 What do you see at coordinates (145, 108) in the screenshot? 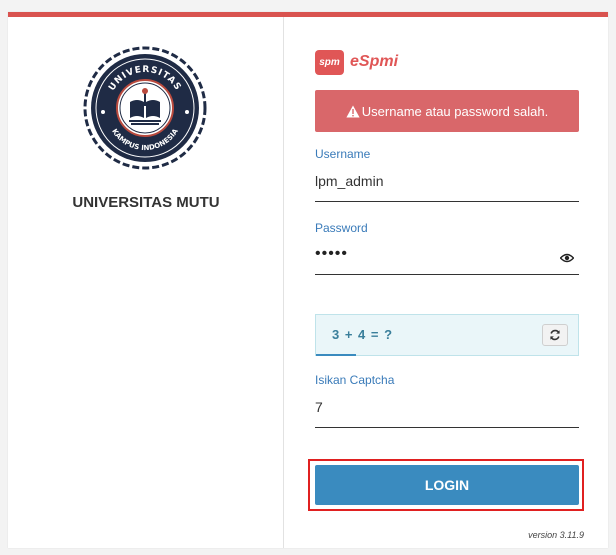
I see `university-seal-logo: UNIVERSITAS KAMPUS INDONESIA` at bounding box center [145, 108].